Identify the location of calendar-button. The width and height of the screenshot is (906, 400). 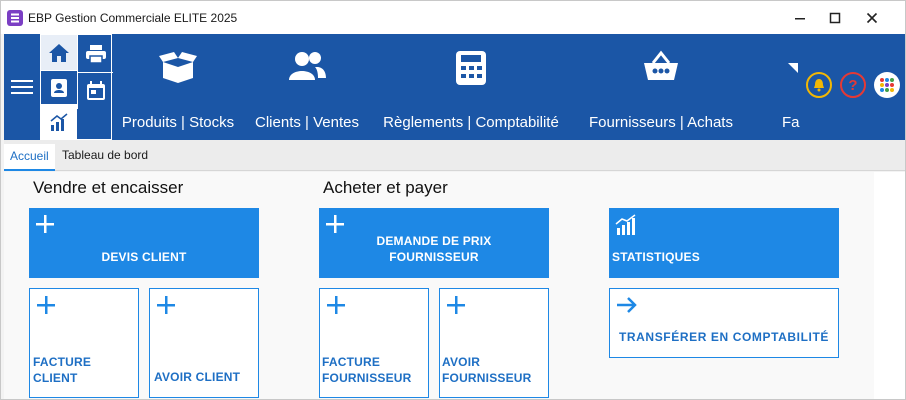
(95, 91).